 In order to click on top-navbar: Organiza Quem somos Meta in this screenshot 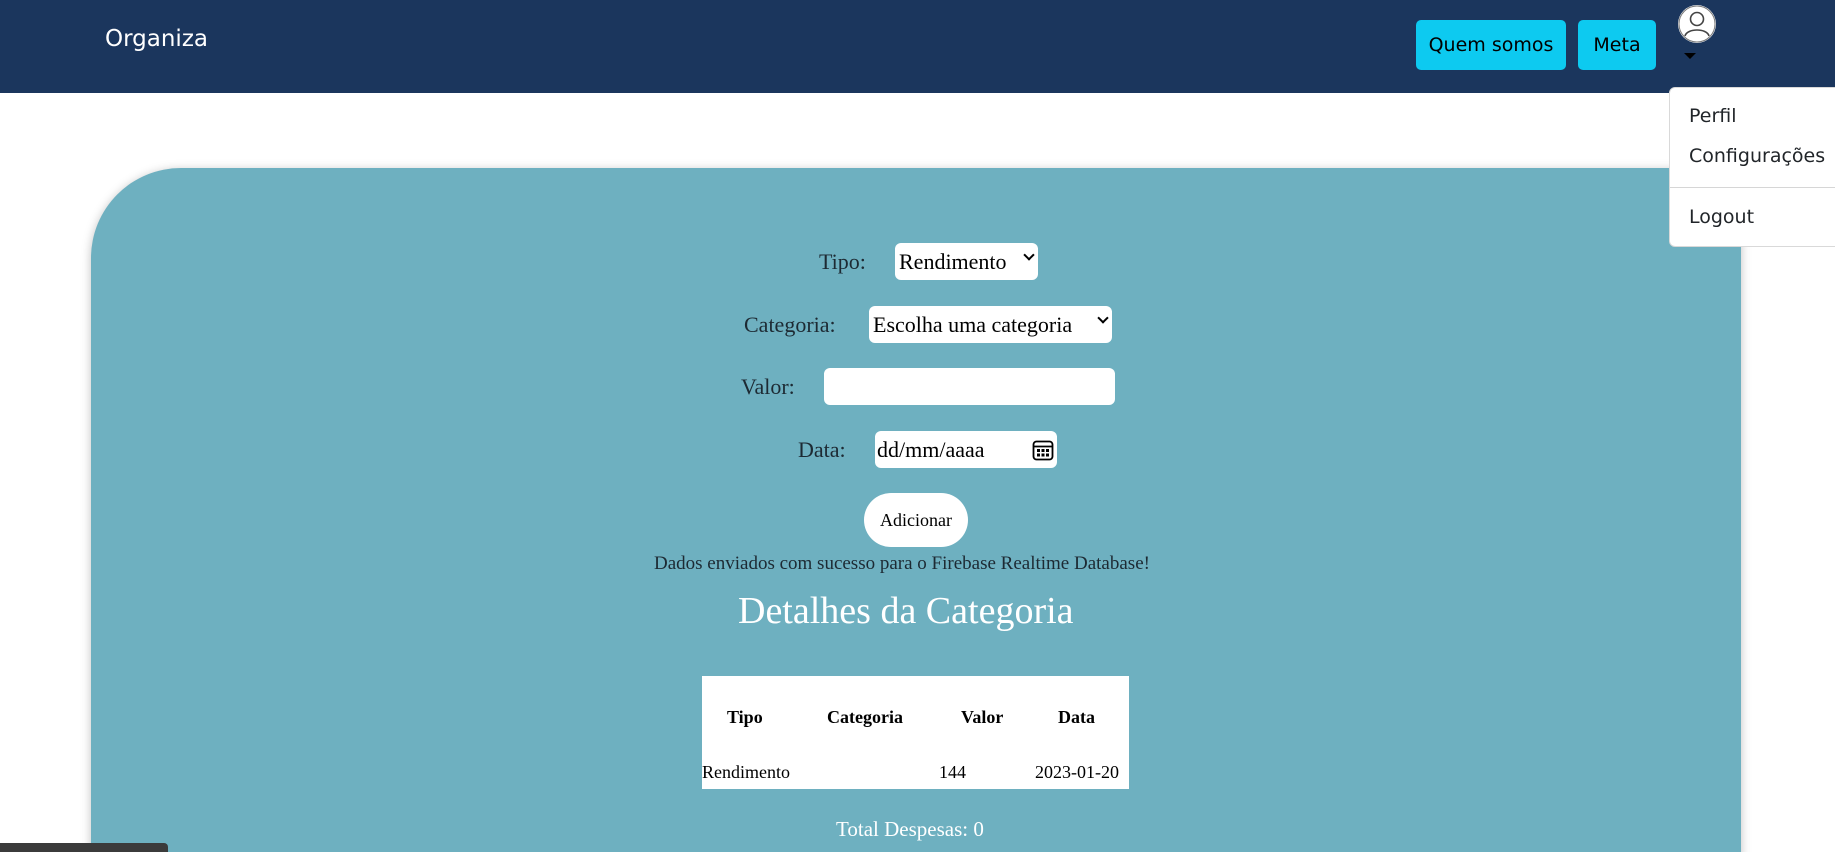, I will do `click(917, 46)`.